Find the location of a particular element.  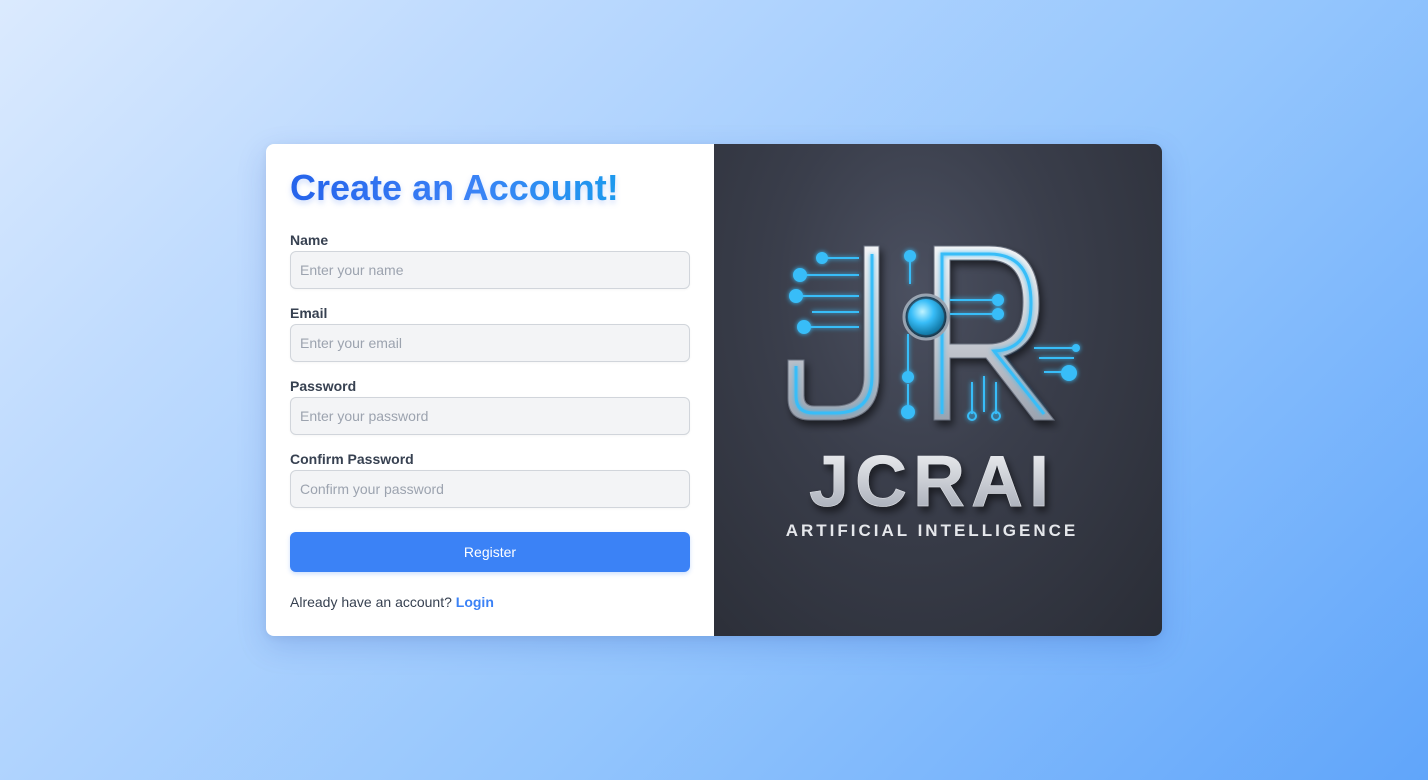

name-field-group: Name is located at coordinates (490, 260).